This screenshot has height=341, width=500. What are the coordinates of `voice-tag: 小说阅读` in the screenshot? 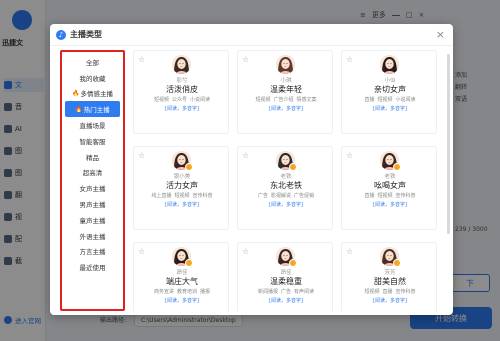 It's located at (405, 100).